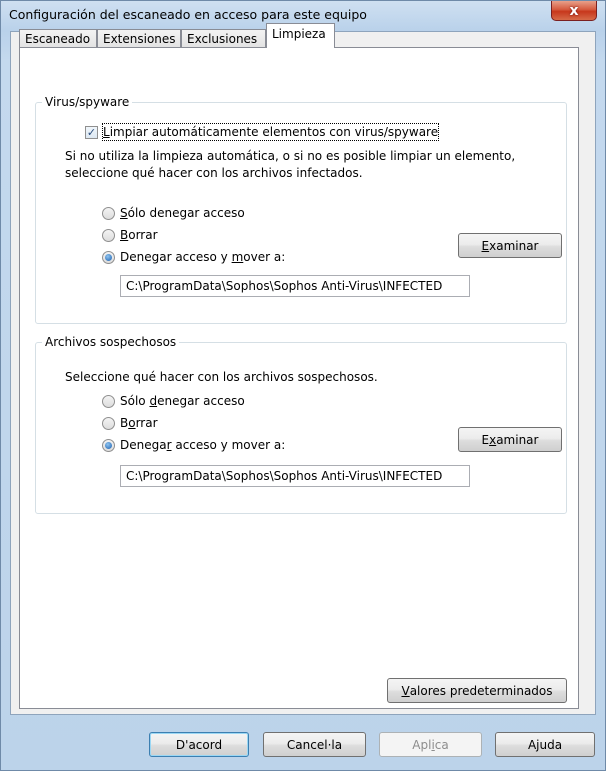 This screenshot has width=606, height=771. Describe the element at coordinates (108, 423) in the screenshot. I see `suspicious-delete-radio` at that location.